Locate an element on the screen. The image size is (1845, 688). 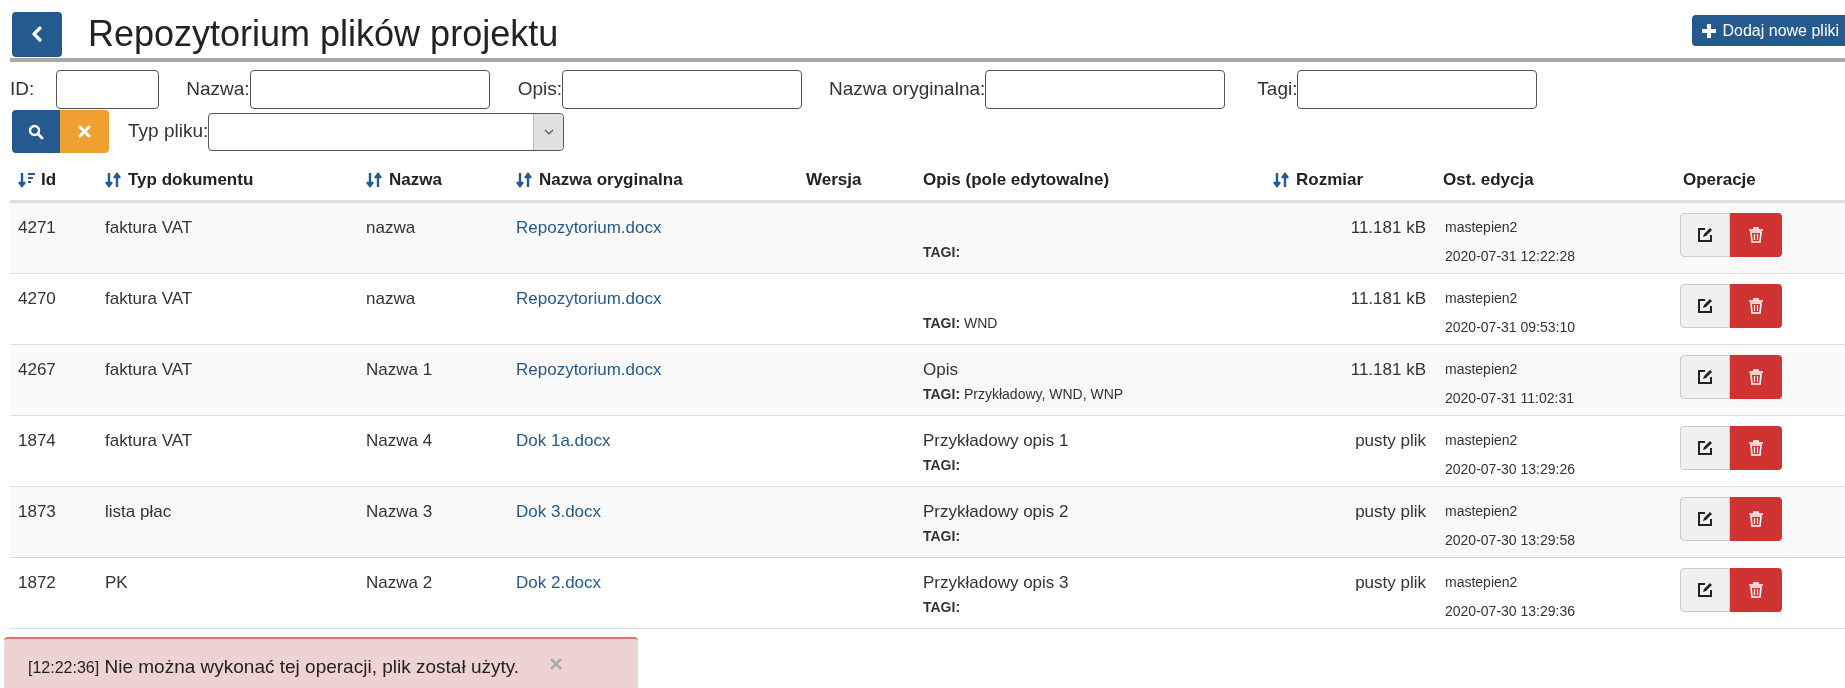
file-link: Dok 2.docx is located at coordinates (559, 582).